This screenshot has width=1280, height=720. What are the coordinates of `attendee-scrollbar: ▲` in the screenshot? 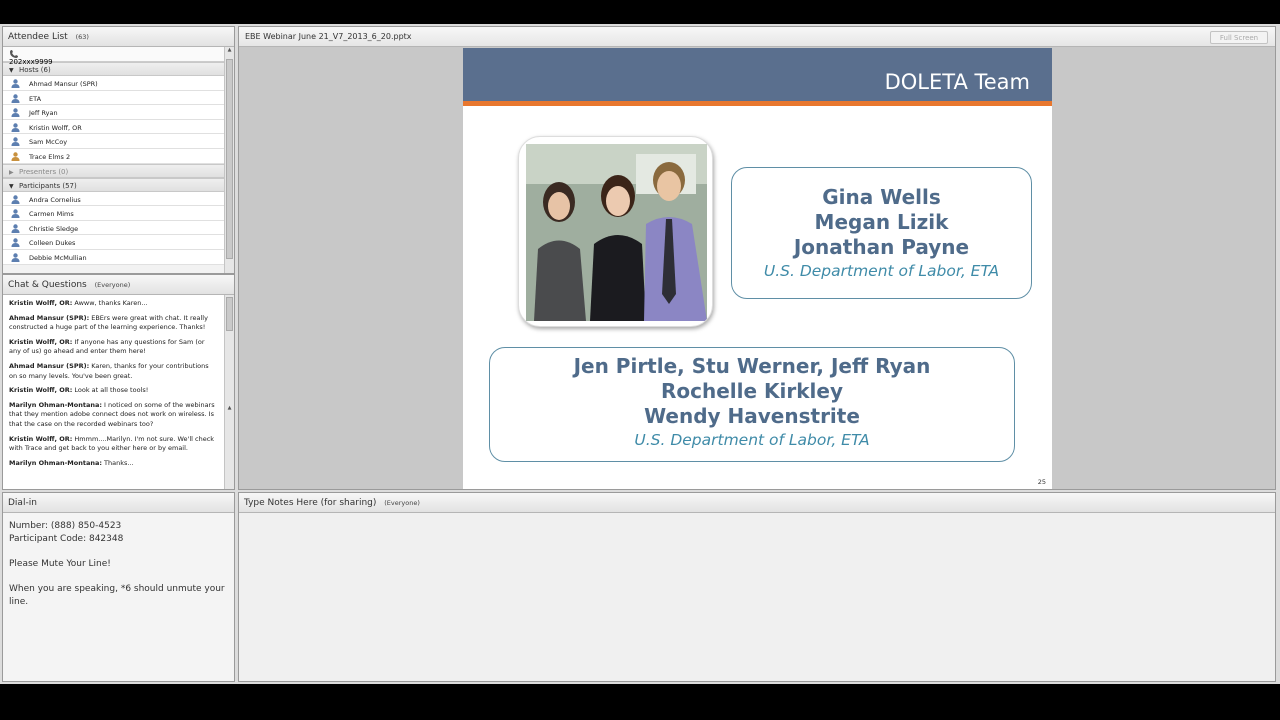 It's located at (229, 160).